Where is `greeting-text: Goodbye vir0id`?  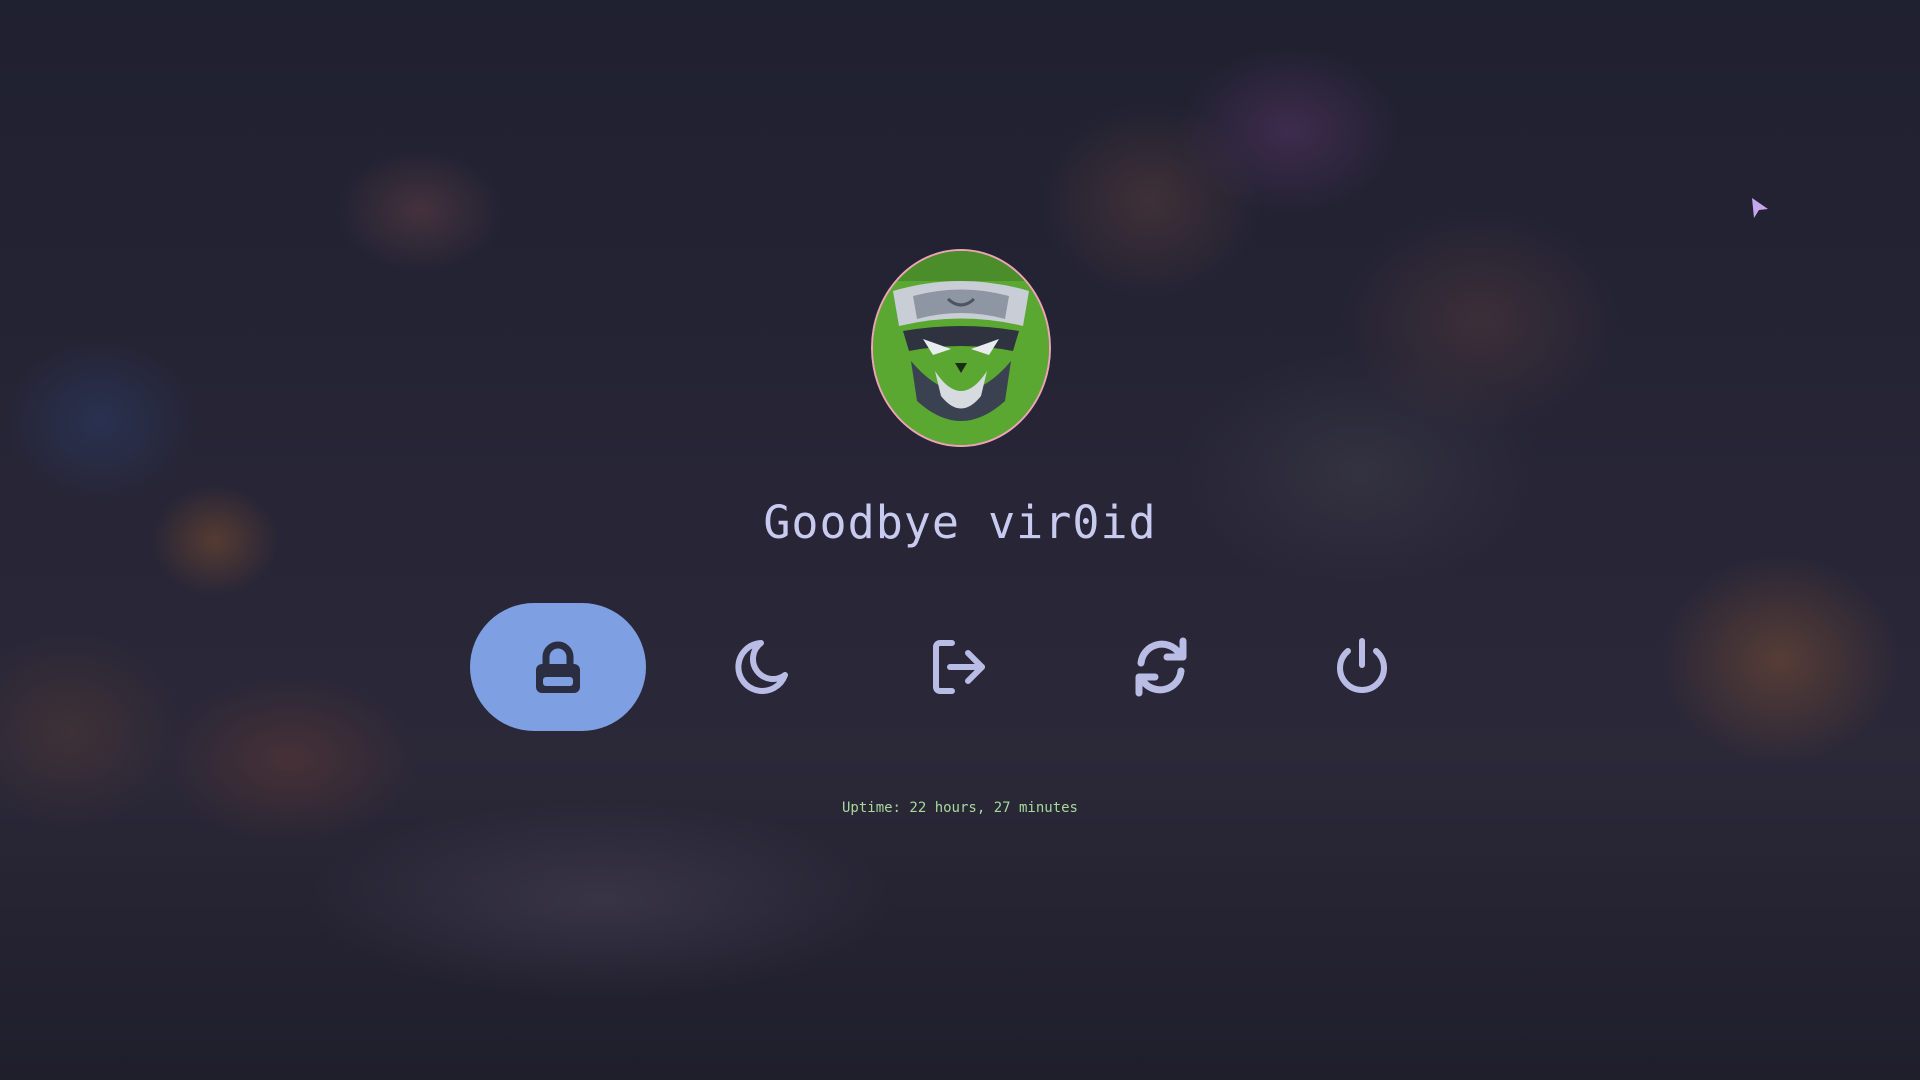
greeting-text: Goodbye vir0id is located at coordinates (960, 522).